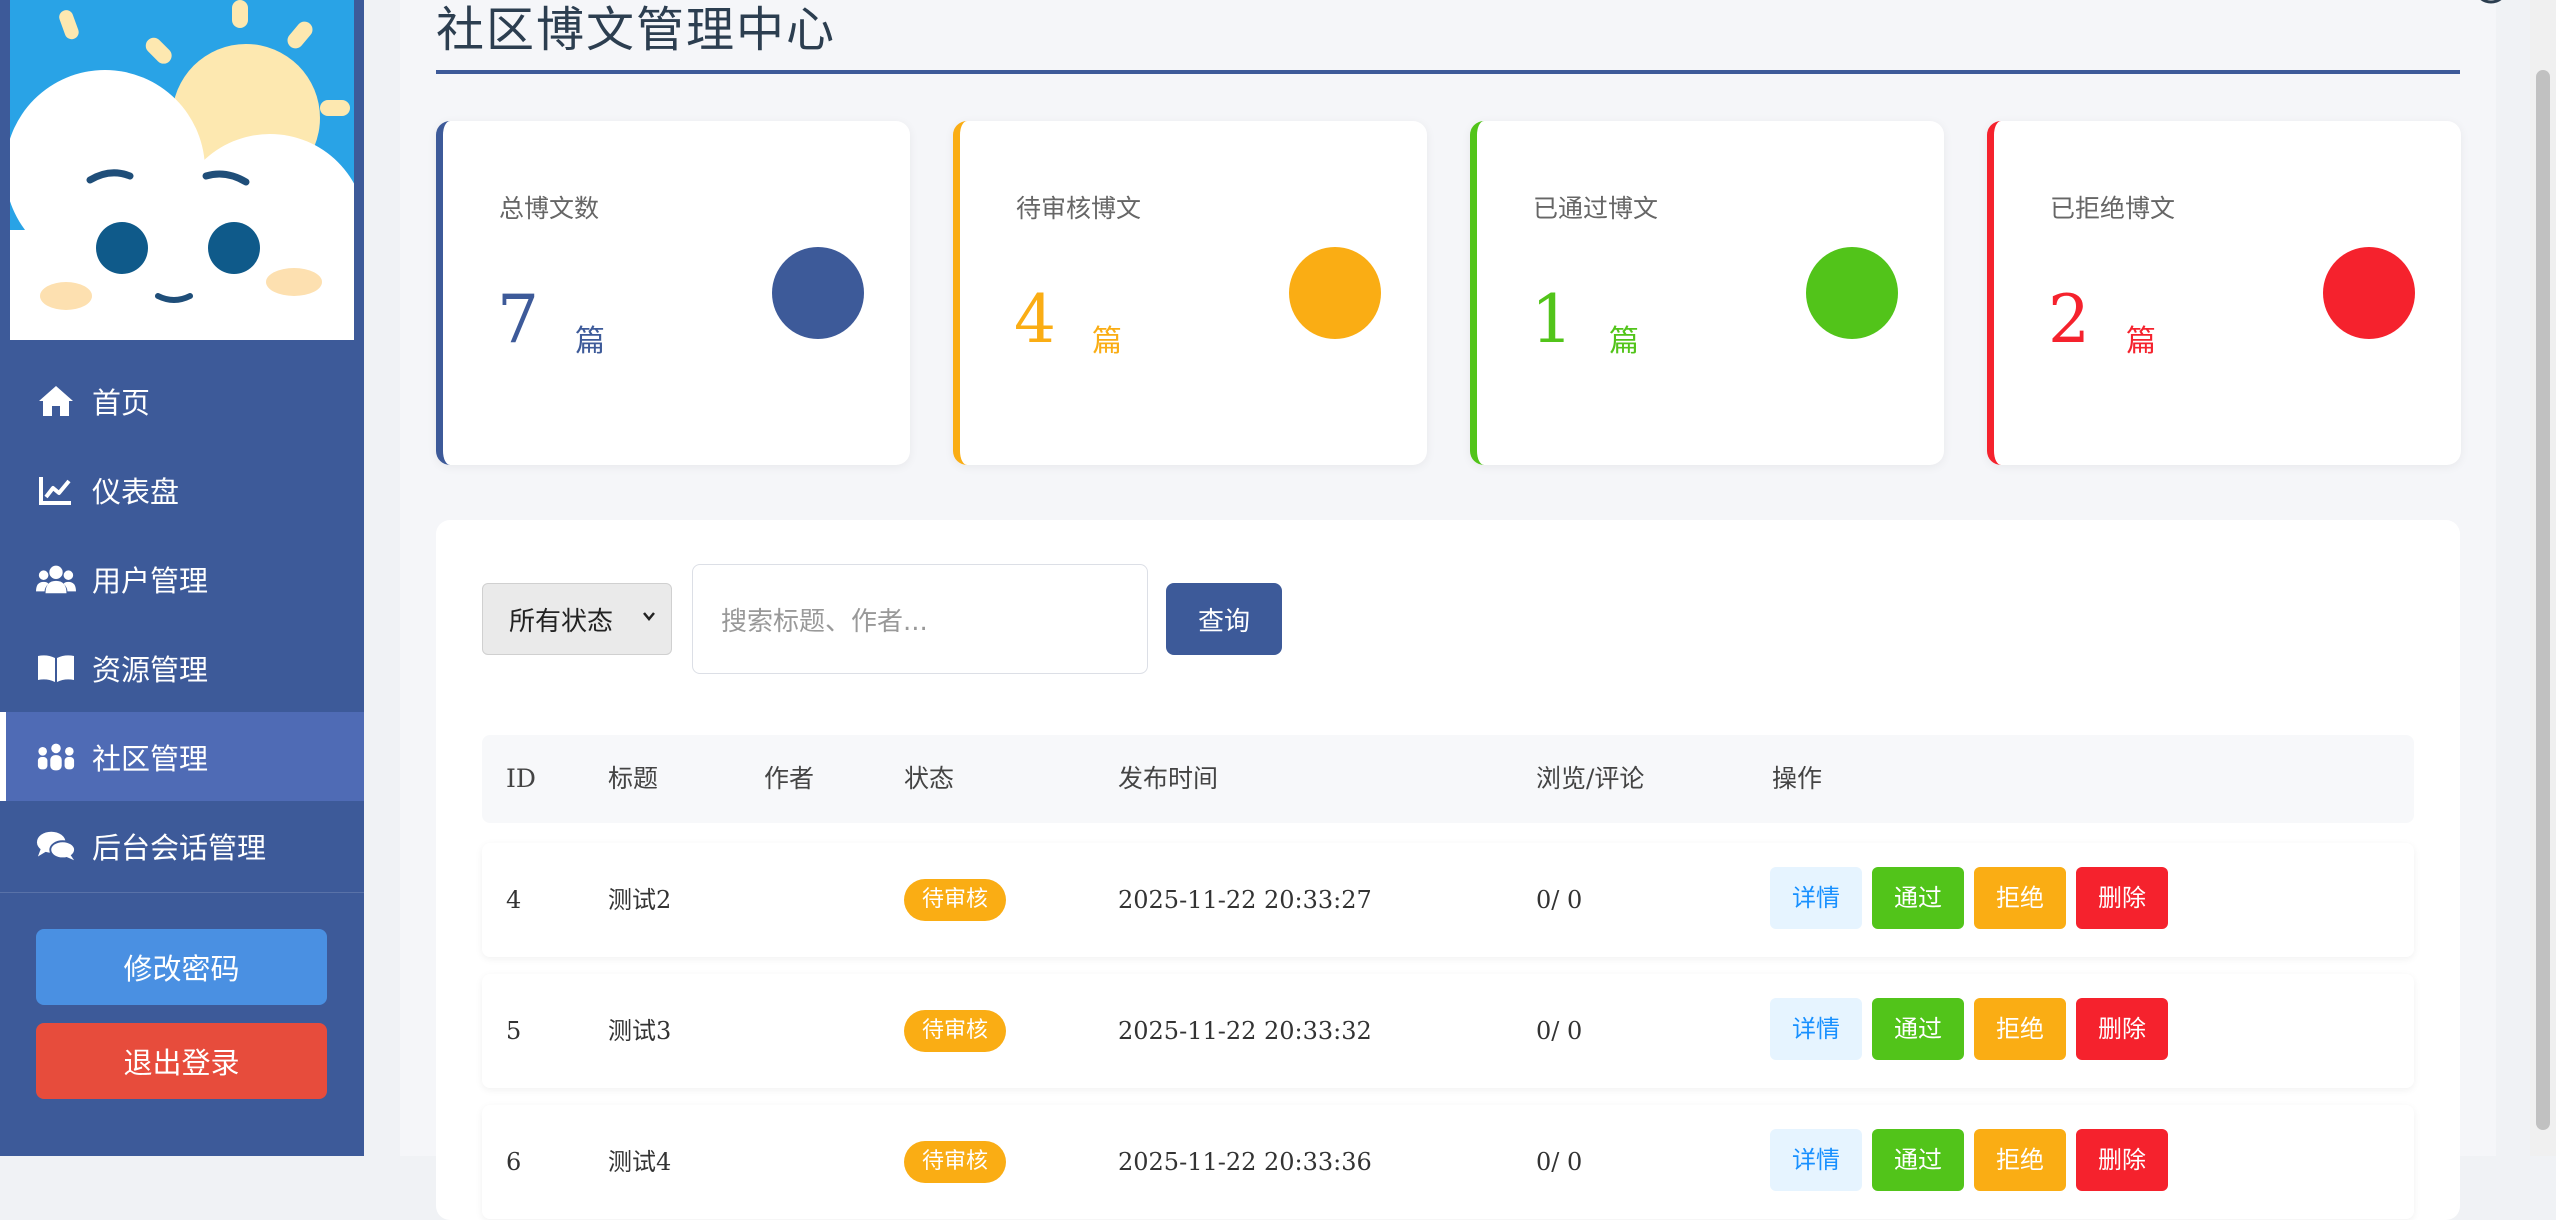 Image resolution: width=2556 pixels, height=1220 pixels. What do you see at coordinates (2543, 600) in the screenshot?
I see `scrollbar-thumb` at bounding box center [2543, 600].